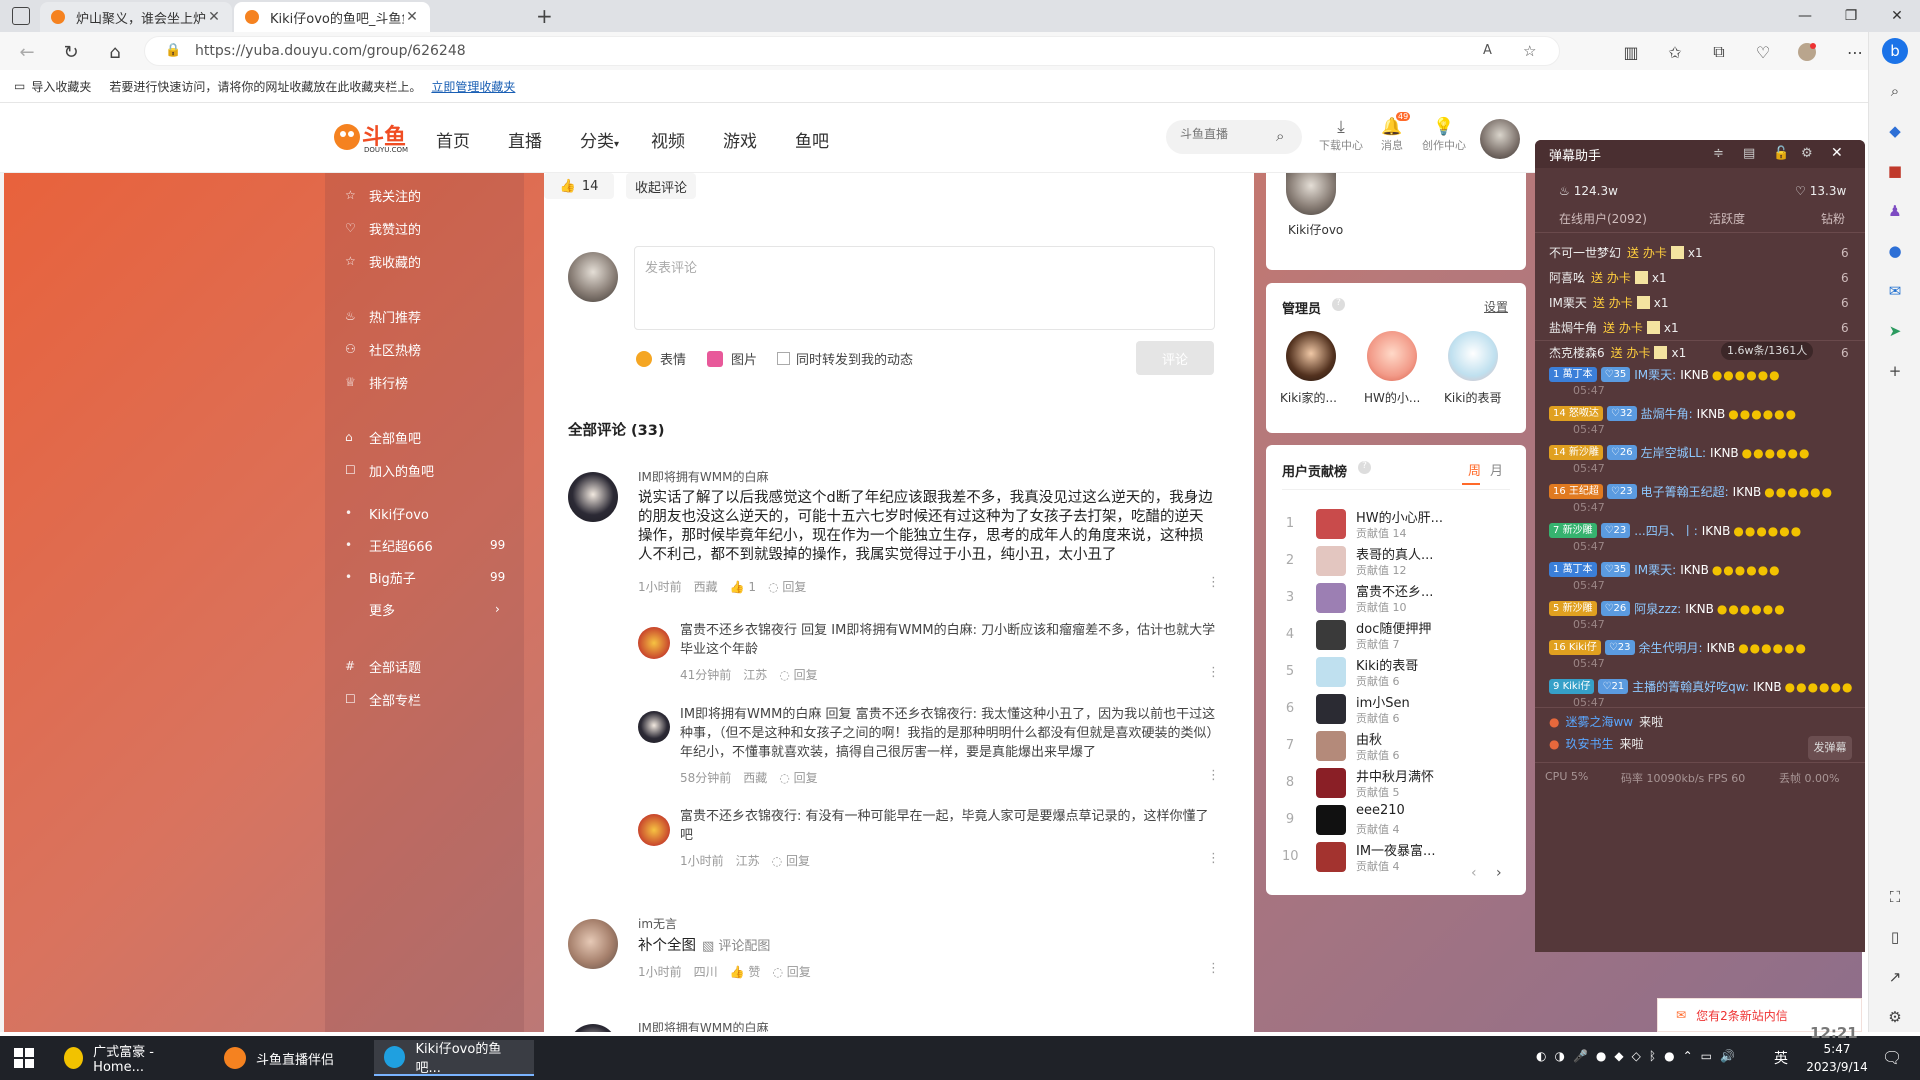  Describe the element at coordinates (1213, 672) in the screenshot. I see `more-options-icon: ⋮` at that location.